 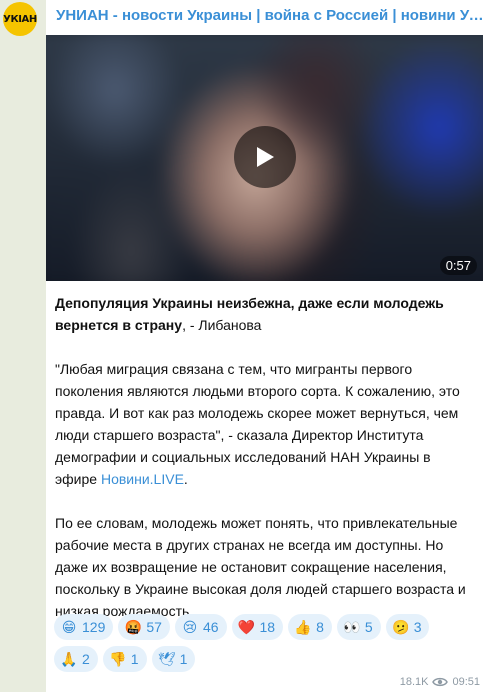 I want to click on heart-emoji-icon: ❤️, so click(x=246, y=626).